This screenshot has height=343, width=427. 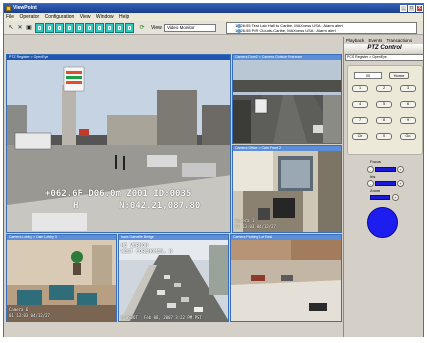 What do you see at coordinates (380, 197) in the screenshot?
I see `zoom-slider` at bounding box center [380, 197].